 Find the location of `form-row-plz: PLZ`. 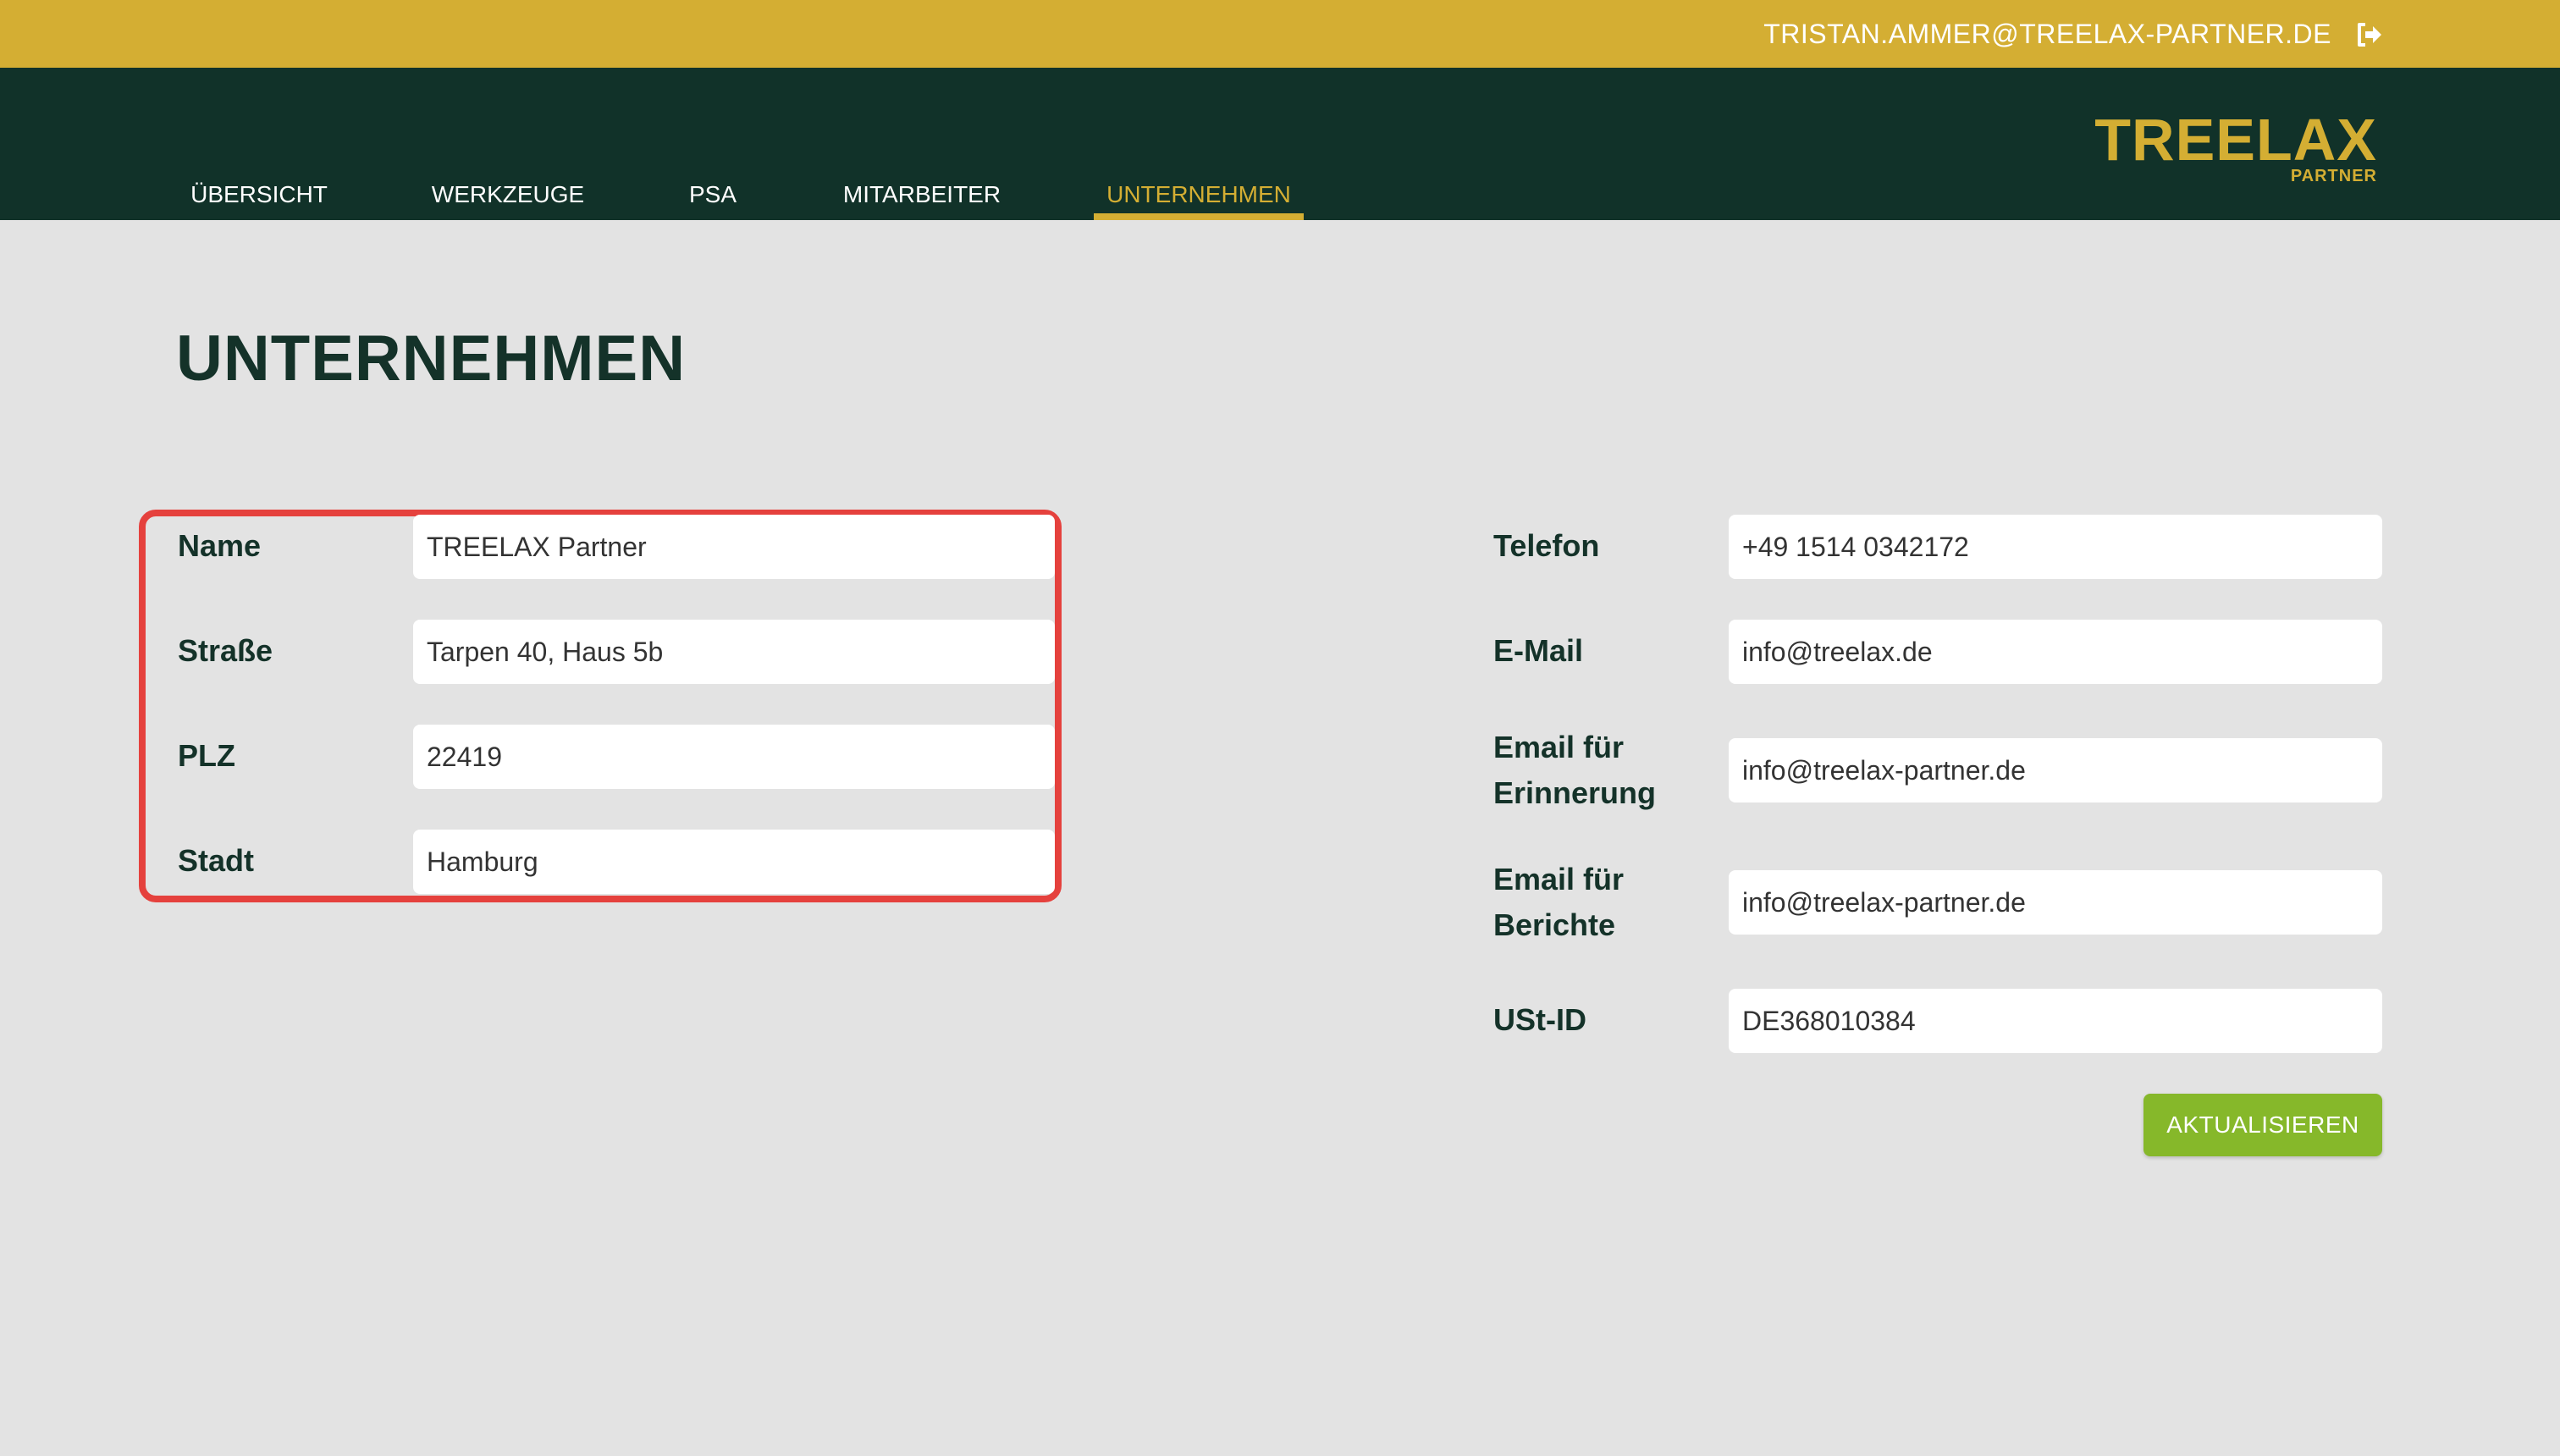

form-row-plz: PLZ is located at coordinates (616, 757).